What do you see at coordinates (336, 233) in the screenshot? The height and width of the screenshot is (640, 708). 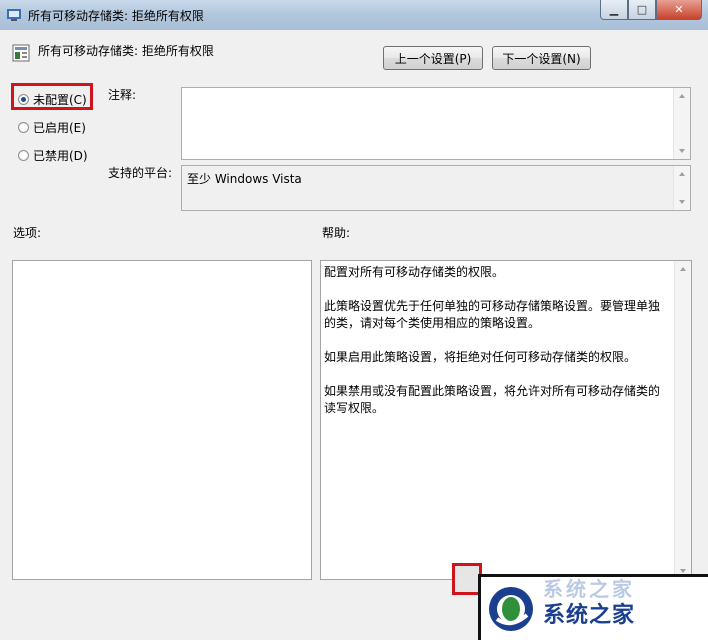 I see `help-label: 帮助:` at bounding box center [336, 233].